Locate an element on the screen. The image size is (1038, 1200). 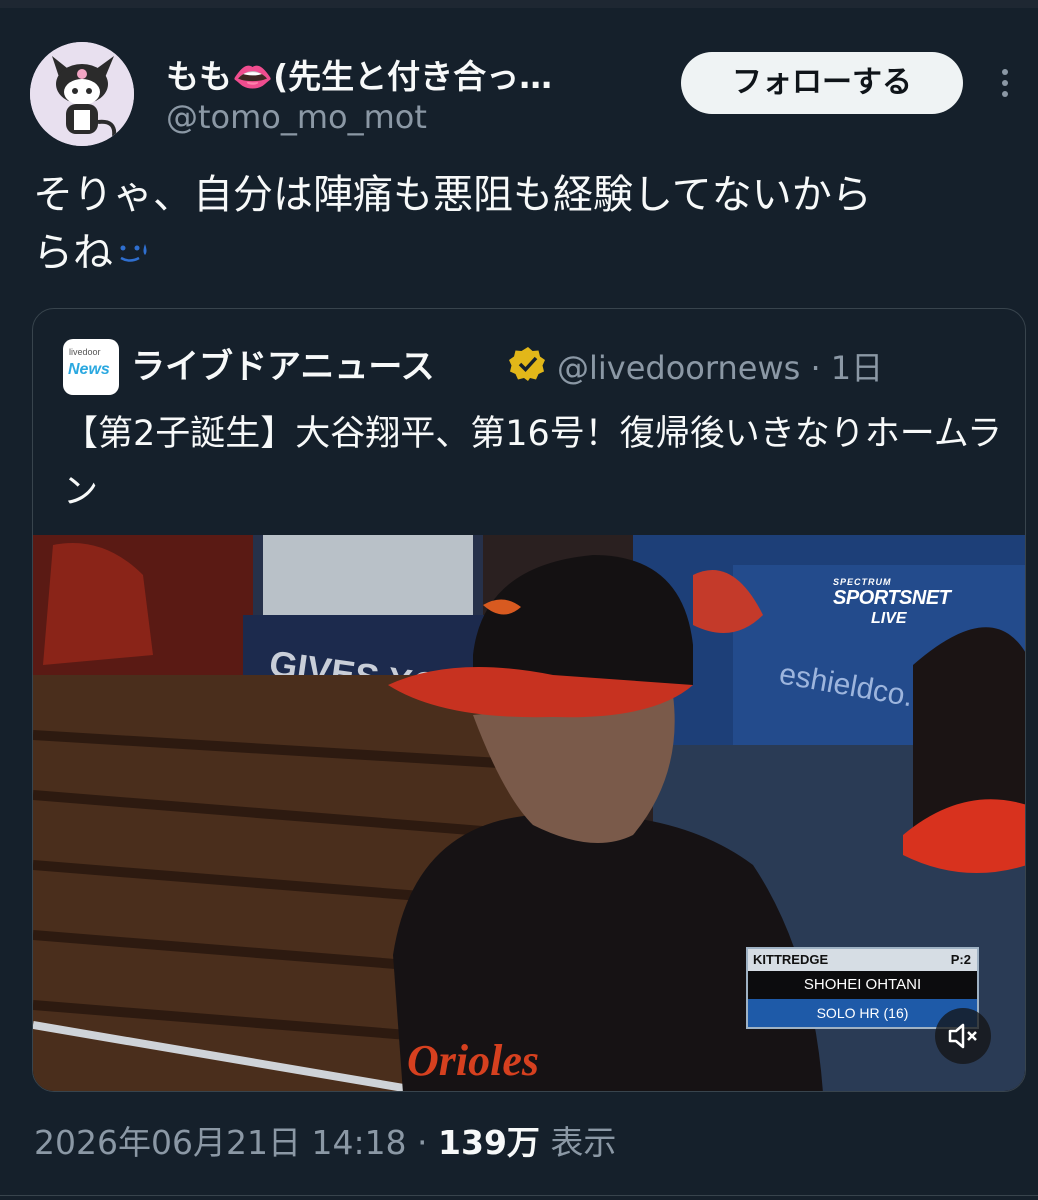
post-text-tail: らね is located at coordinates (73, 253).